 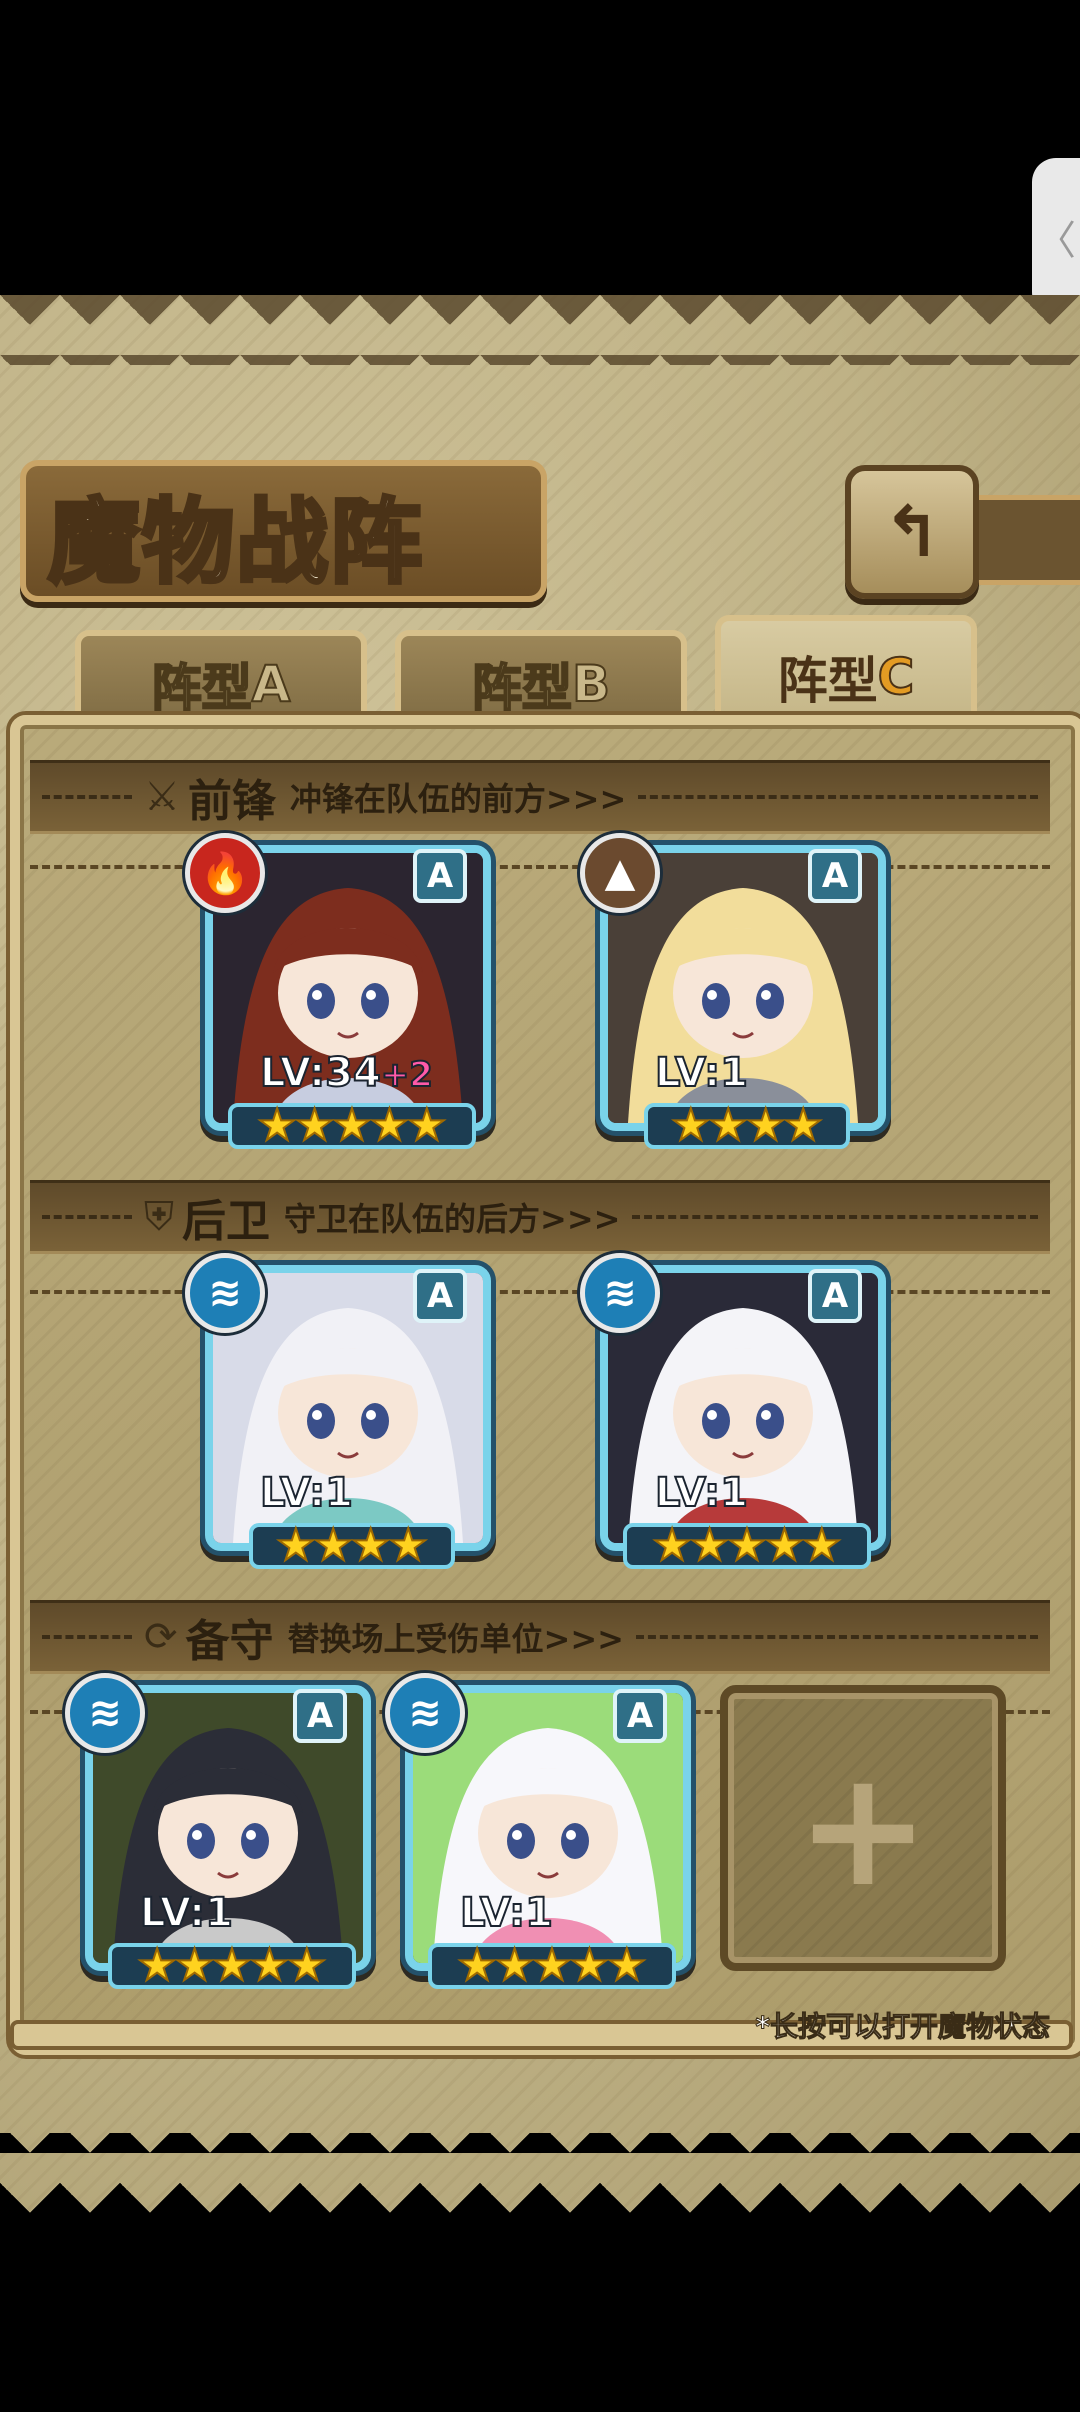 What do you see at coordinates (161, 1637) in the screenshot?
I see `swap-icon: ⟳` at bounding box center [161, 1637].